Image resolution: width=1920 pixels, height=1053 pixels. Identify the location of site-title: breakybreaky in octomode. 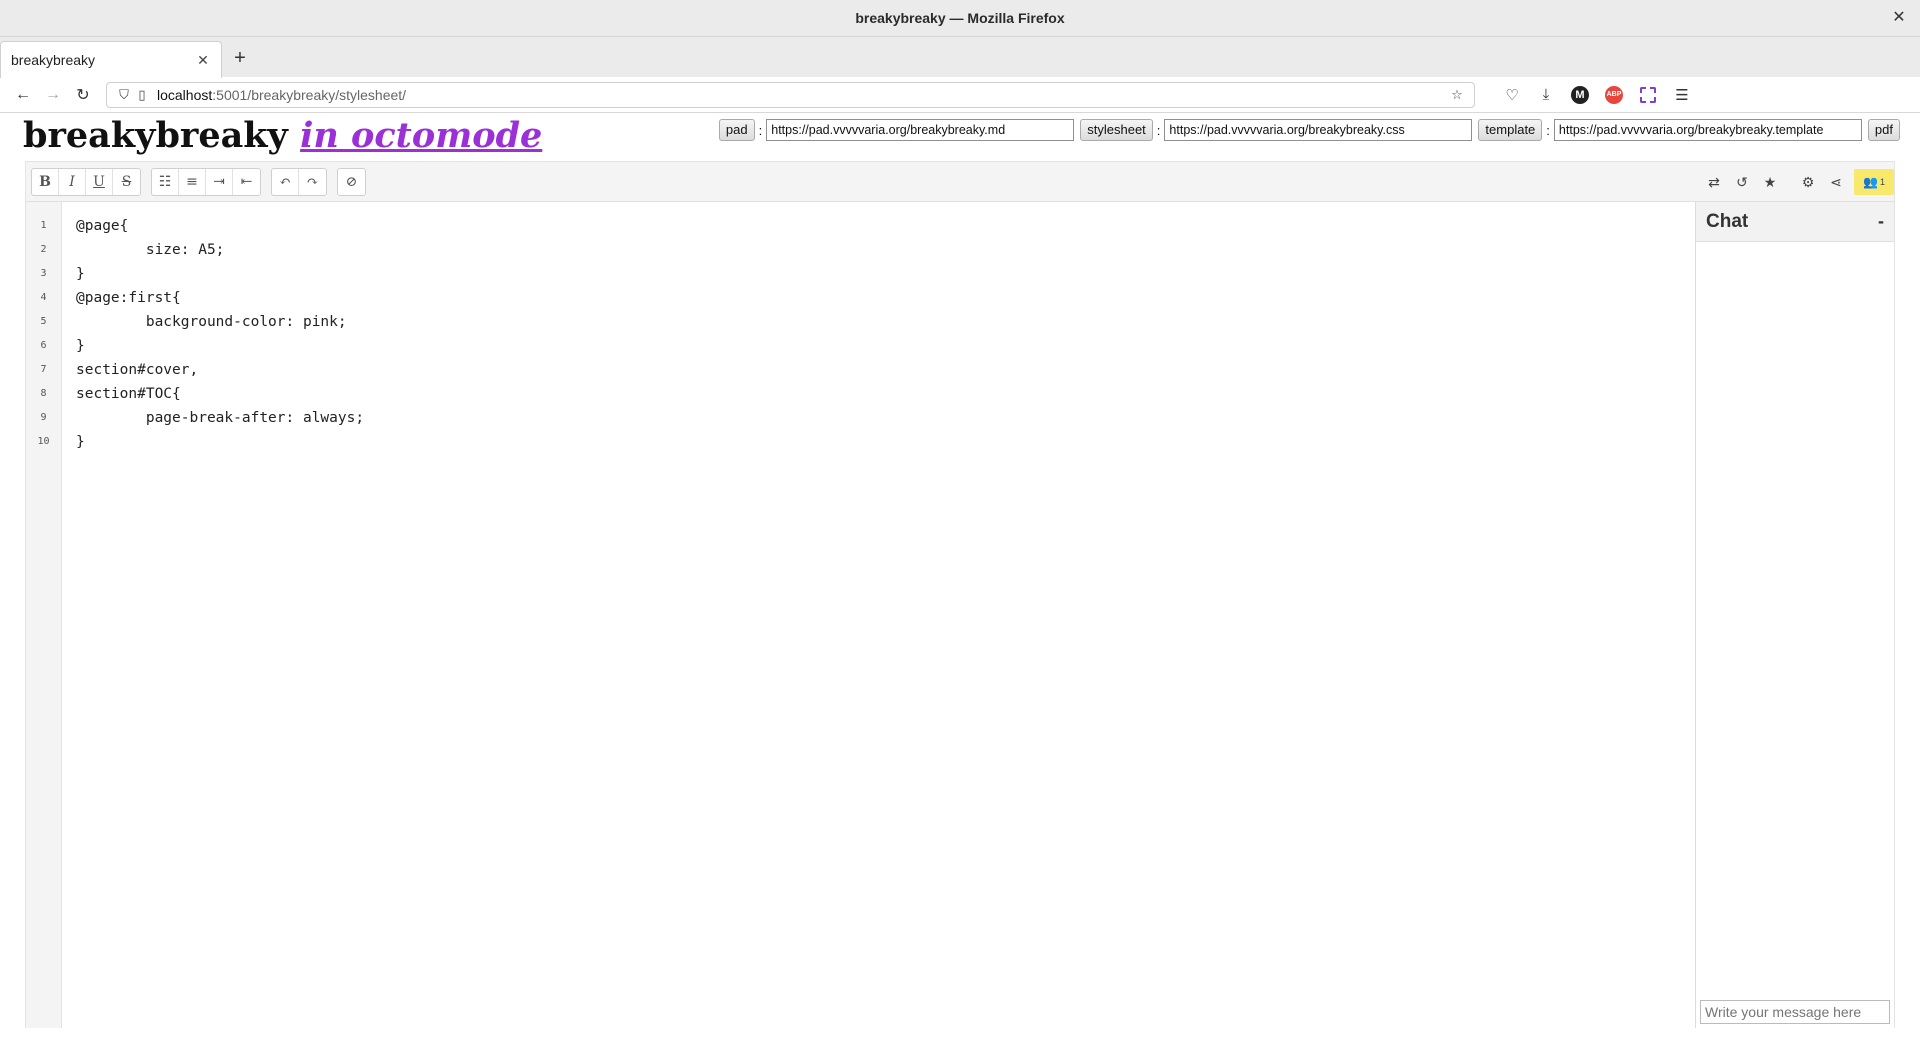
(282, 135).